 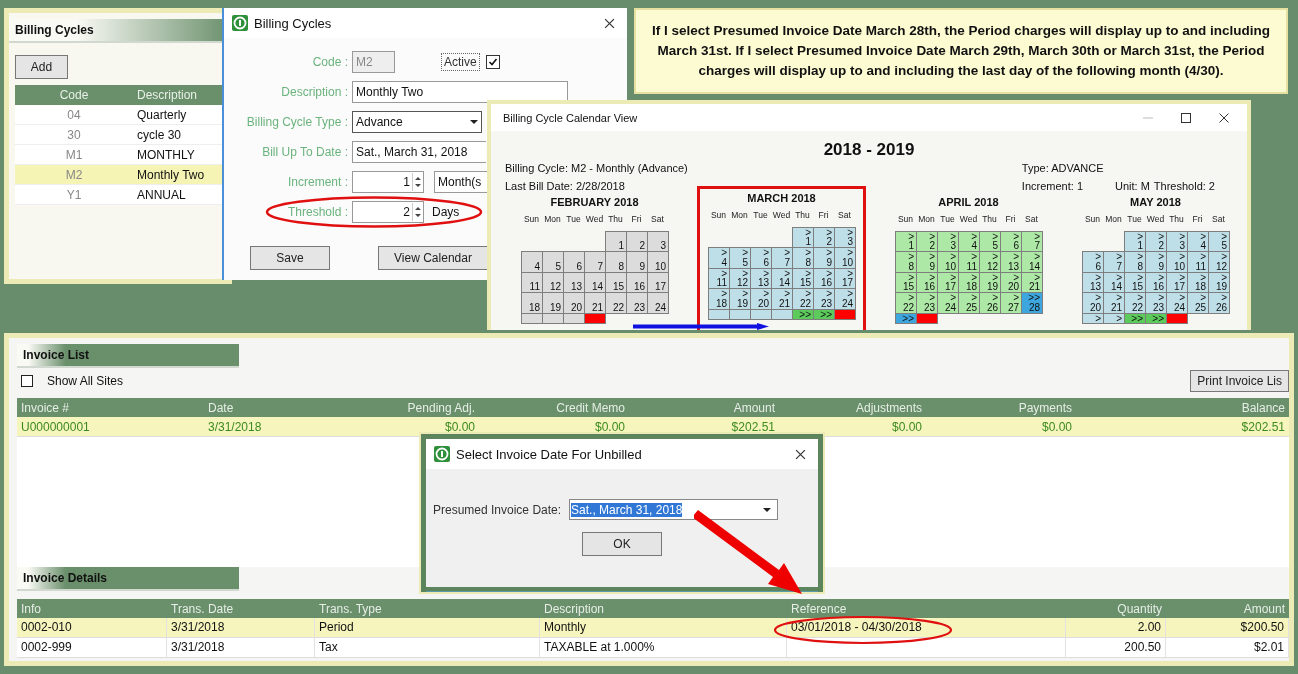 What do you see at coordinates (637, 303) in the screenshot?
I see `calendar-day: 23` at bounding box center [637, 303].